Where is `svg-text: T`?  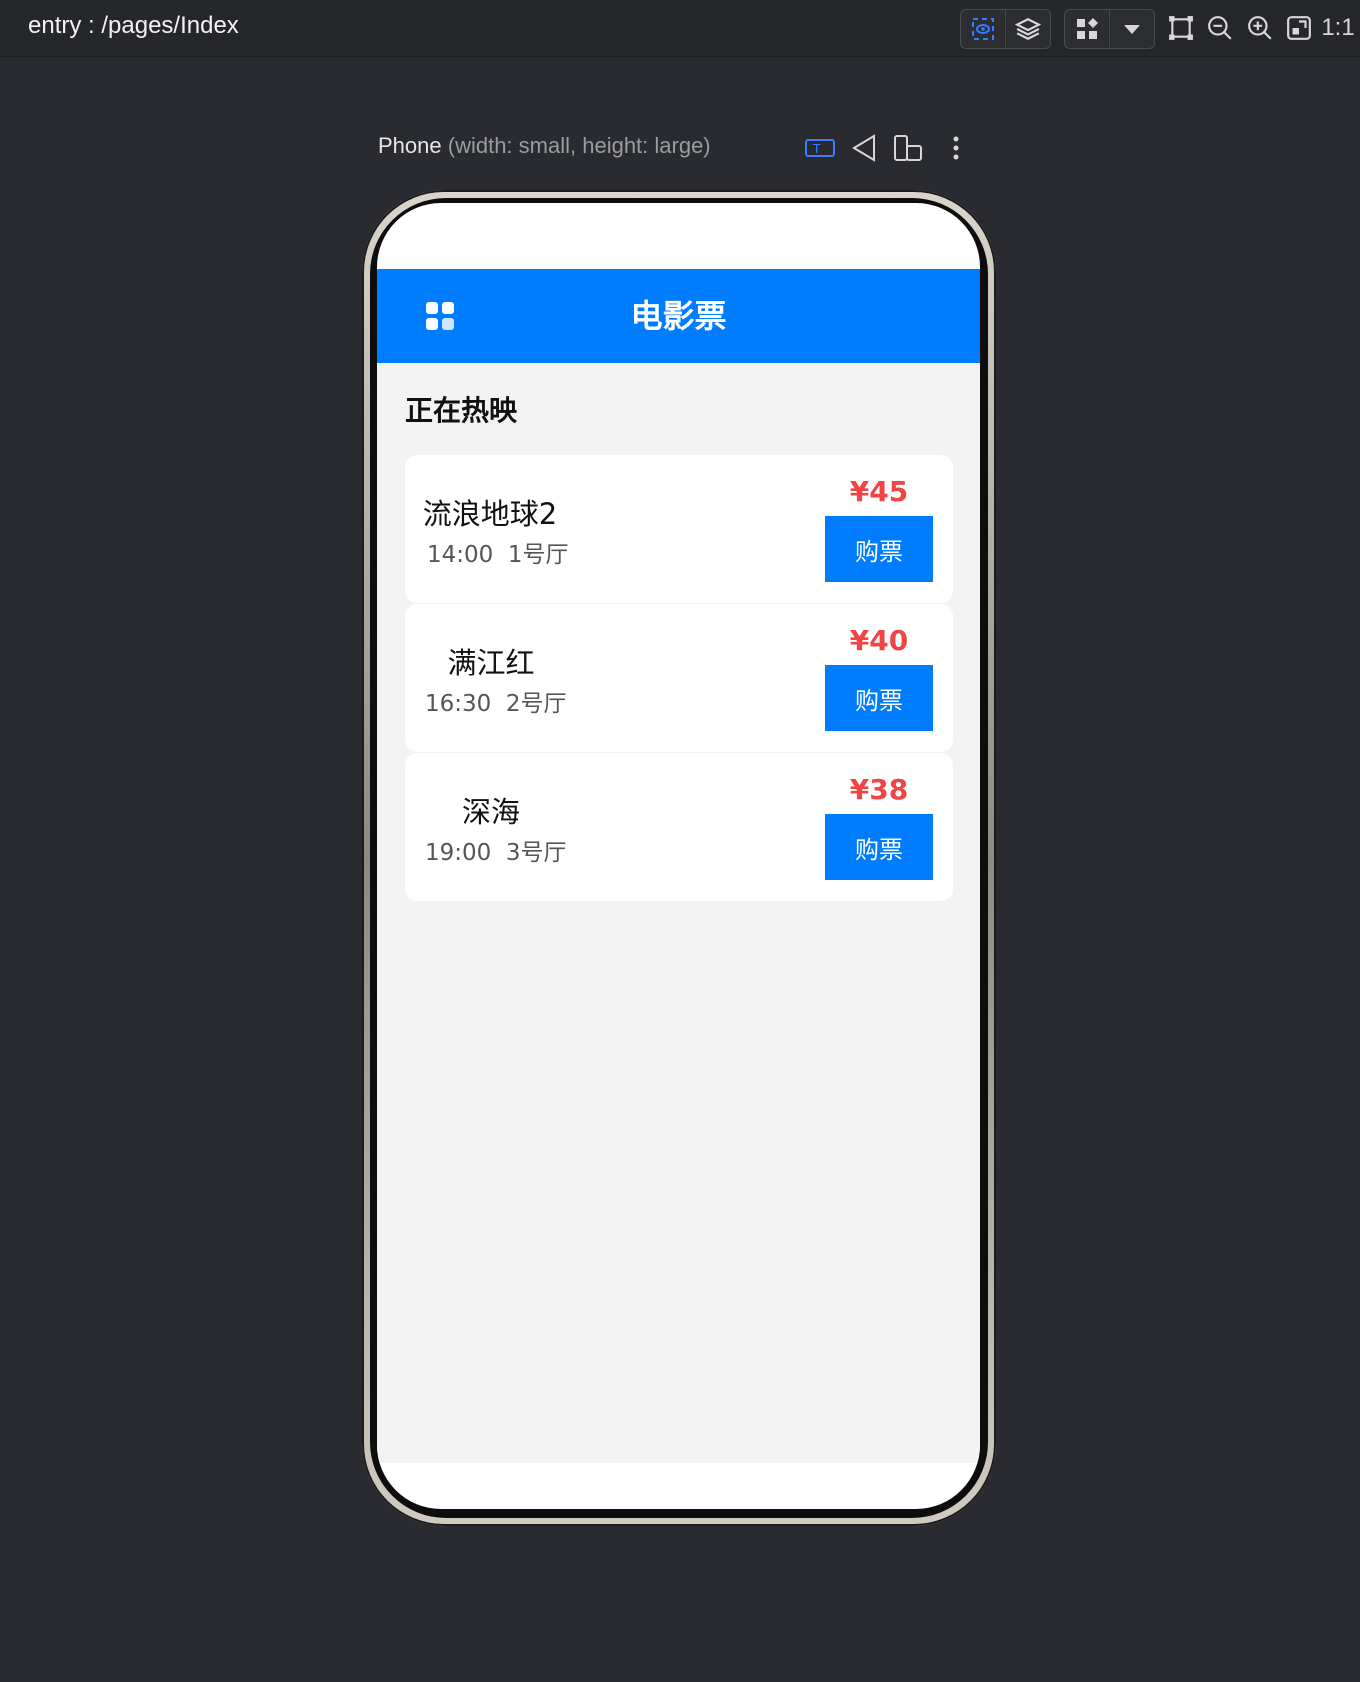 svg-text: T is located at coordinates (816, 149).